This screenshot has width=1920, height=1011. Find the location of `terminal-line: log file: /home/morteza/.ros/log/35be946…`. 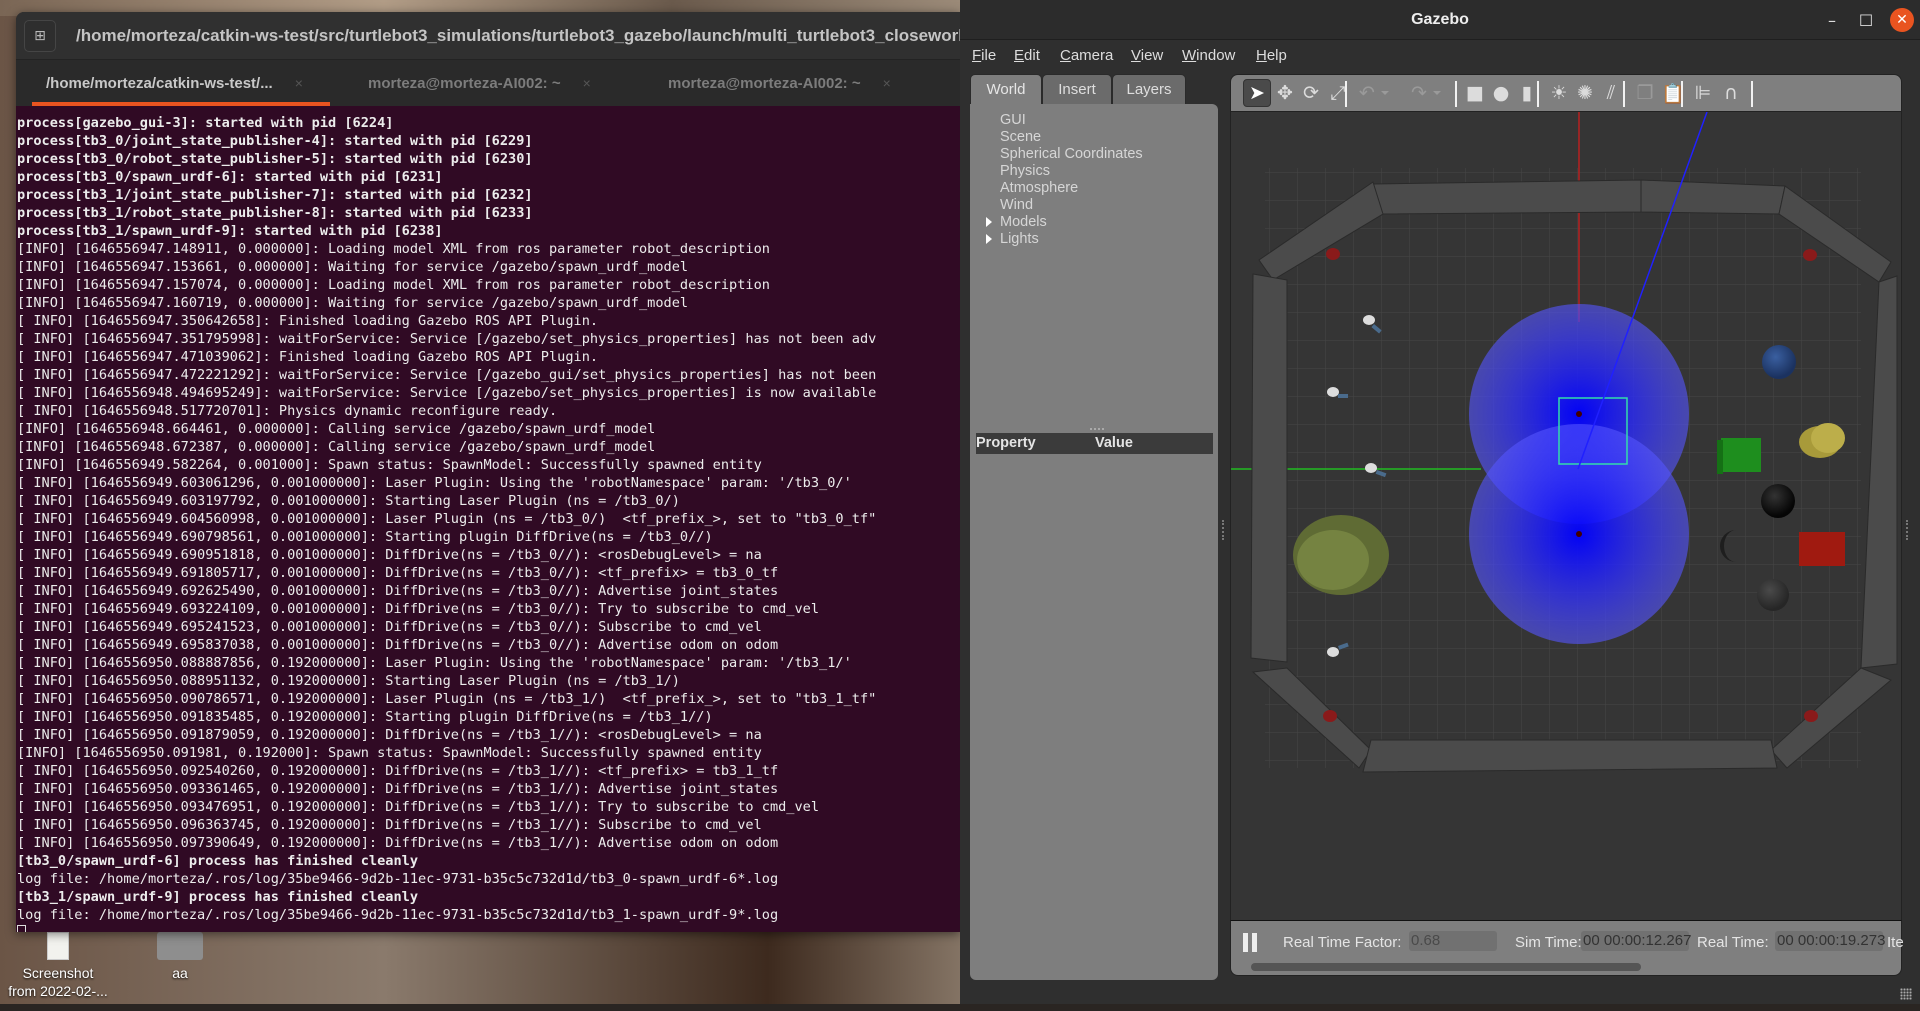

terminal-line: log file: /home/morteza/.ros/log/35be946… is located at coordinates (398, 915).